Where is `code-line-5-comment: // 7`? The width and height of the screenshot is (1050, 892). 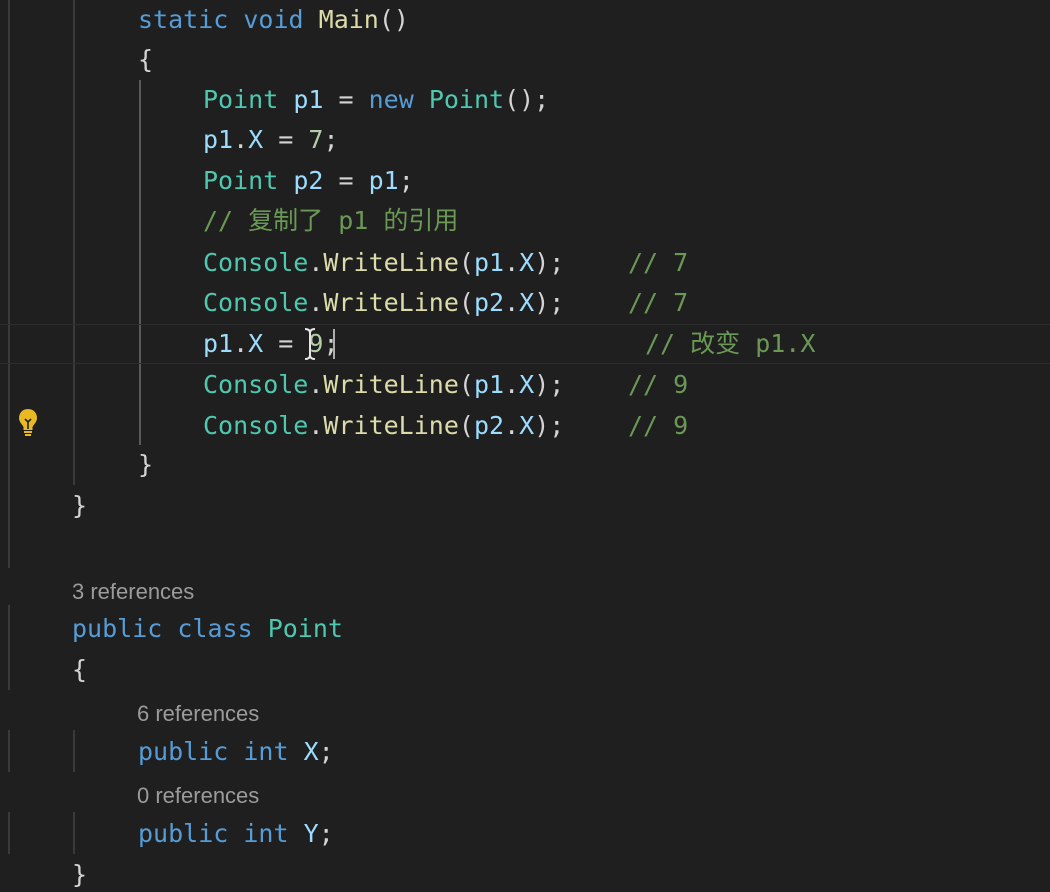 code-line-5-comment: // 7 is located at coordinates (658, 263).